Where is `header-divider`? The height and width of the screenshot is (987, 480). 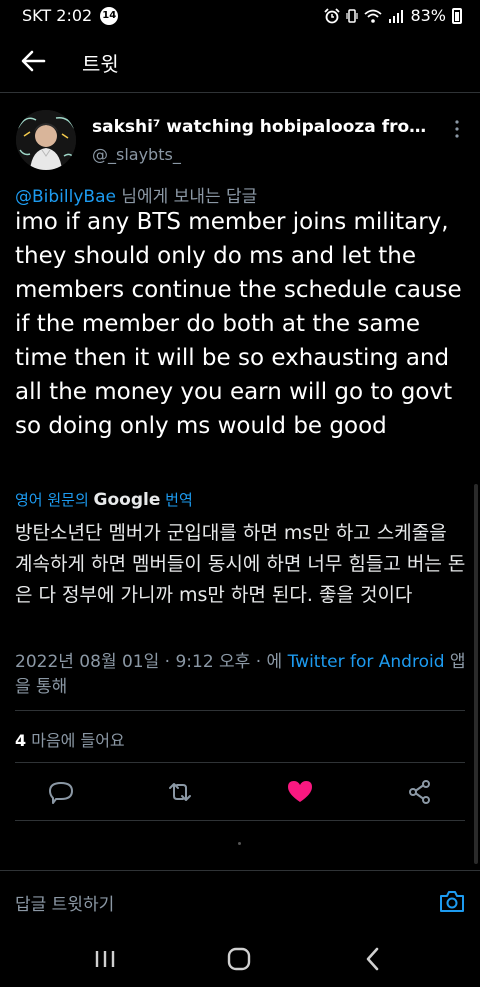 header-divider is located at coordinates (240, 92).